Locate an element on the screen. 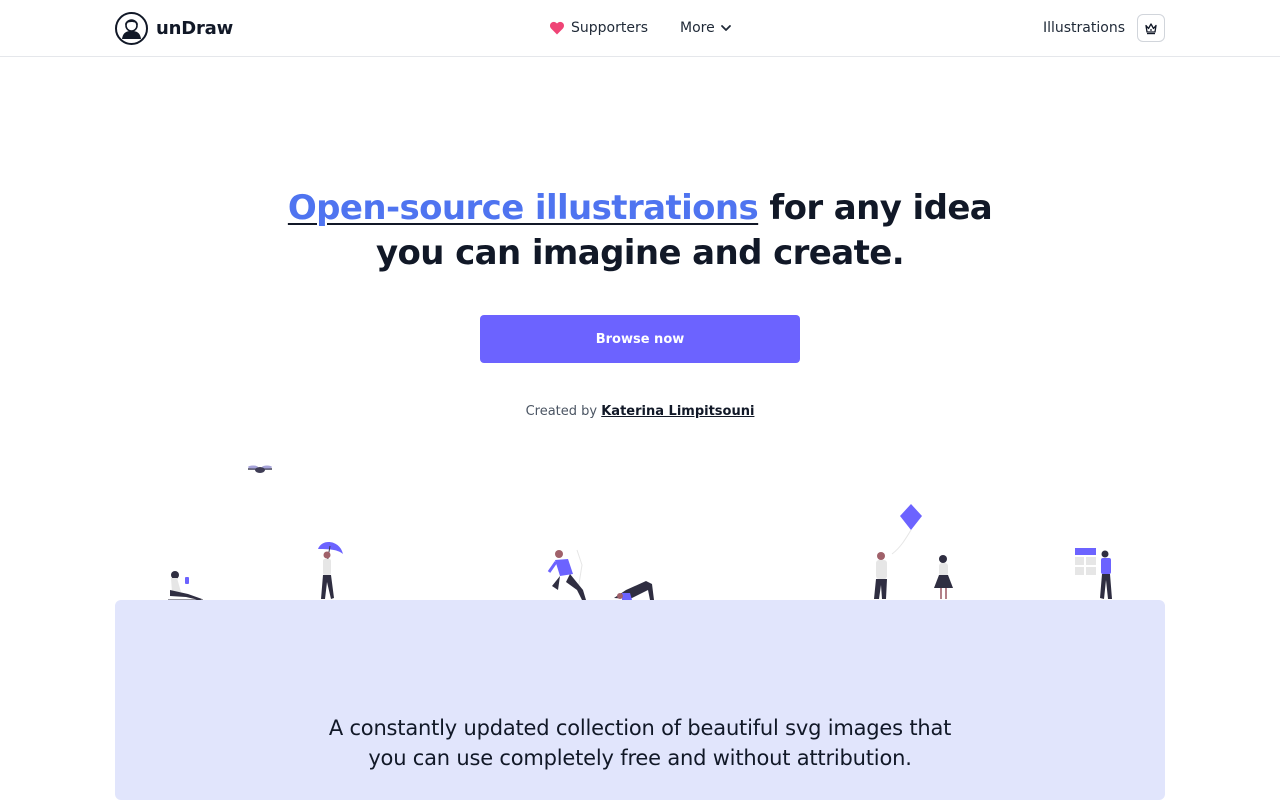  chevron-down-icon is located at coordinates (725, 28).